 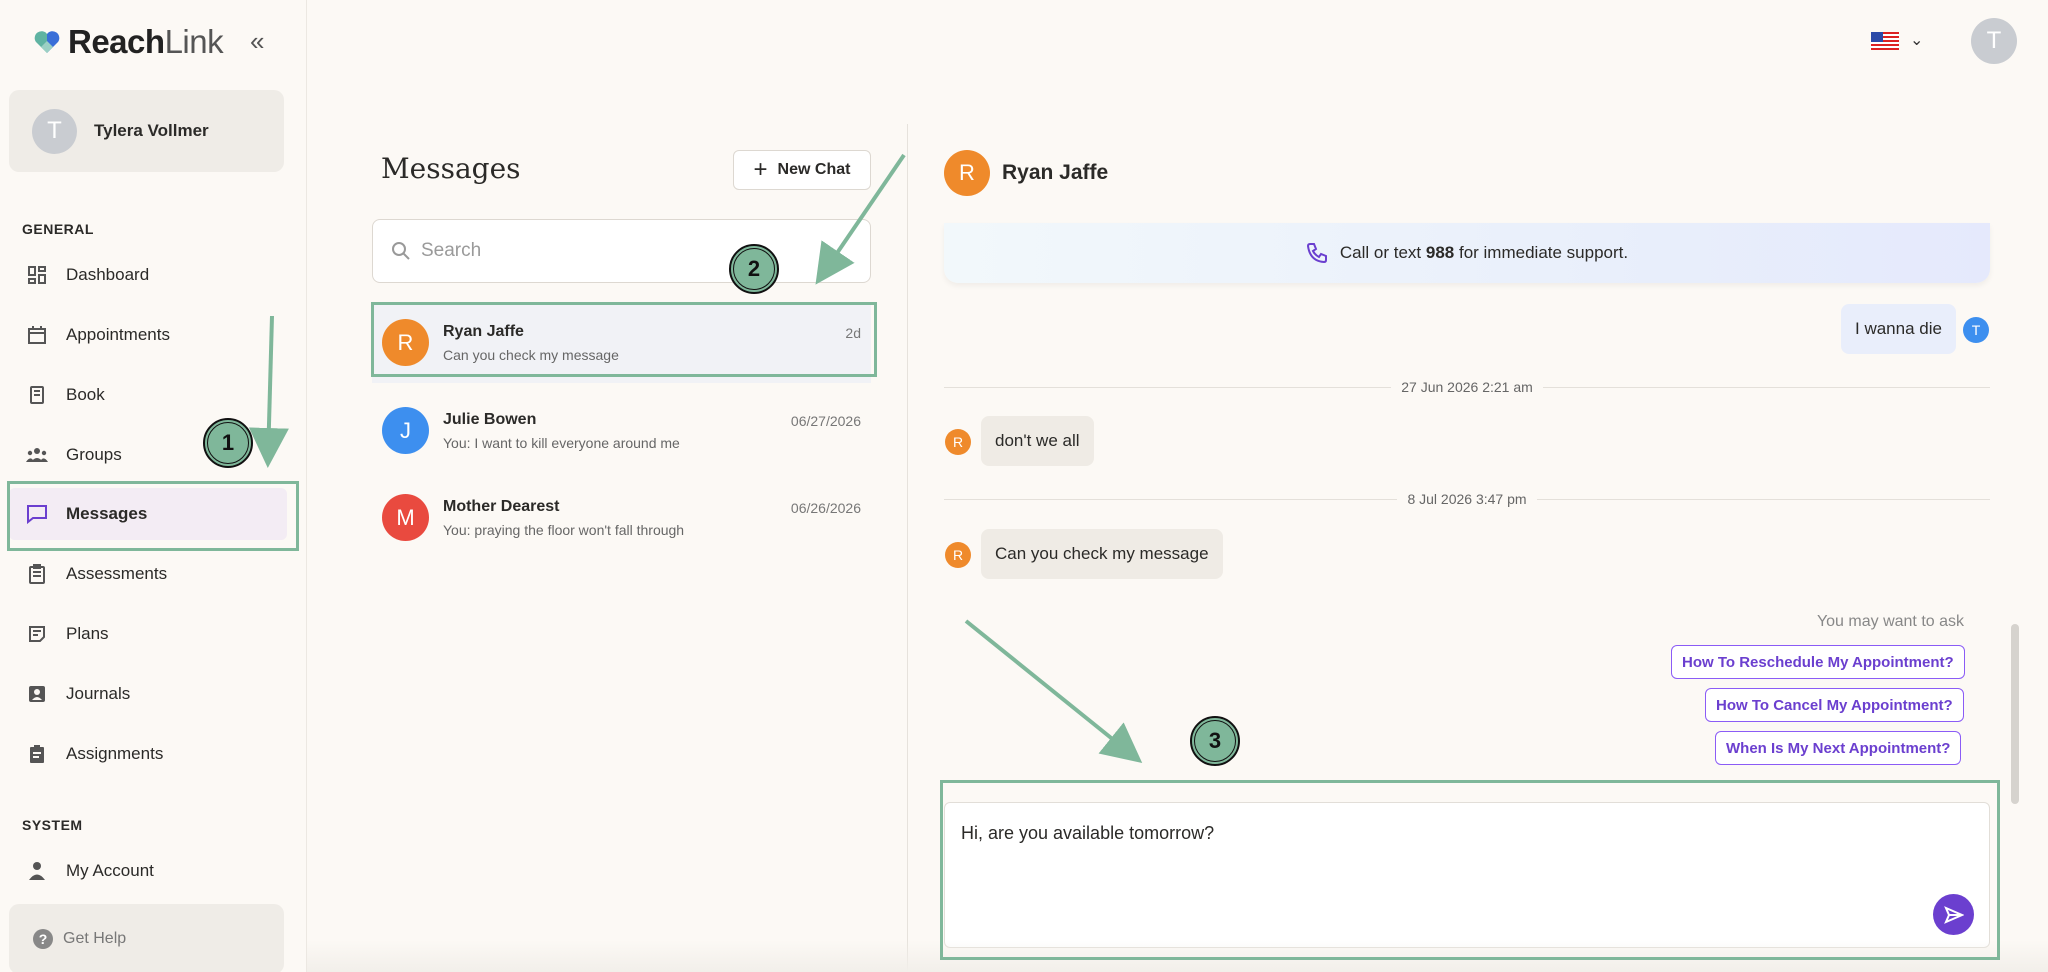 I want to click on sidebar-item-plans: Plans, so click(x=148, y=634).